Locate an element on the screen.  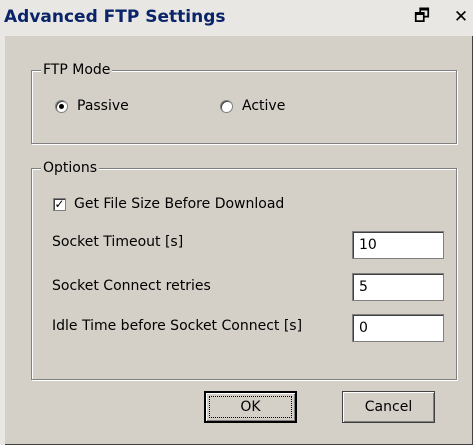
cancel-button: Cancel is located at coordinates (388, 407).